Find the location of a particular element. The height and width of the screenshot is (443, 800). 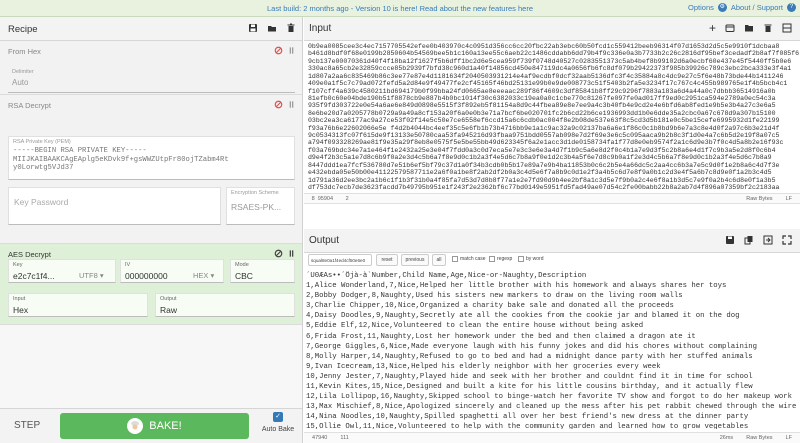

load-recipe-icon is located at coordinates (272, 28).